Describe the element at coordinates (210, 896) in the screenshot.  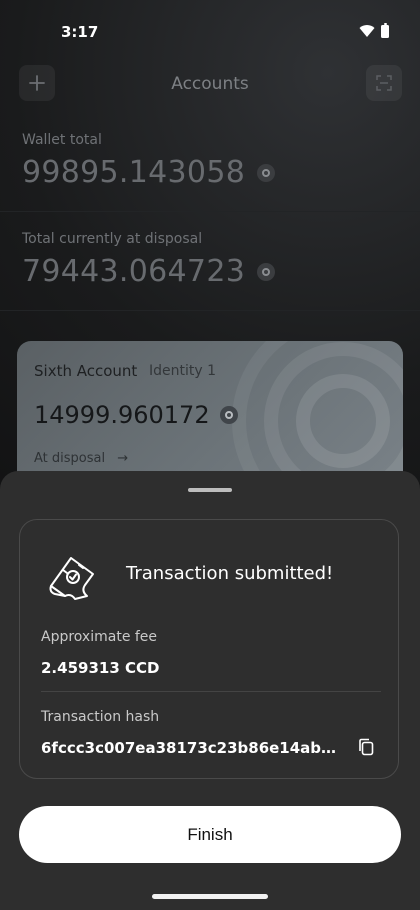
I see `gesture-nav-bar` at that location.